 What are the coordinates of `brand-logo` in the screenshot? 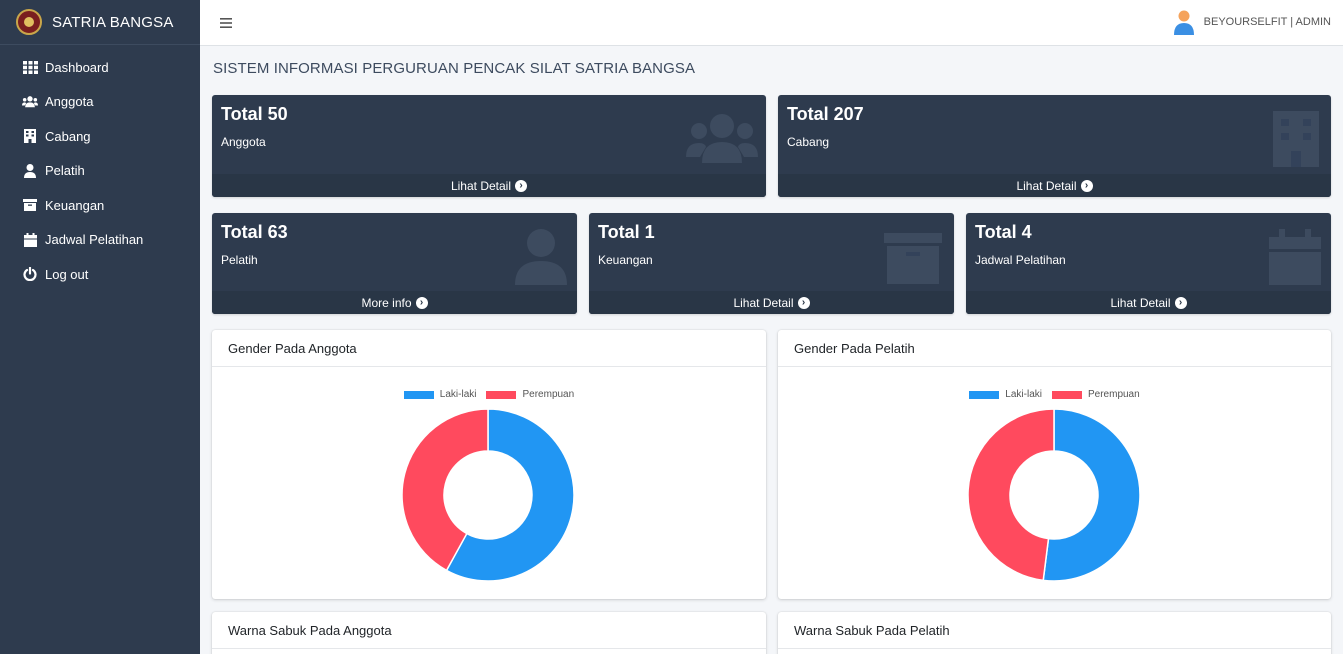 It's located at (29, 22).